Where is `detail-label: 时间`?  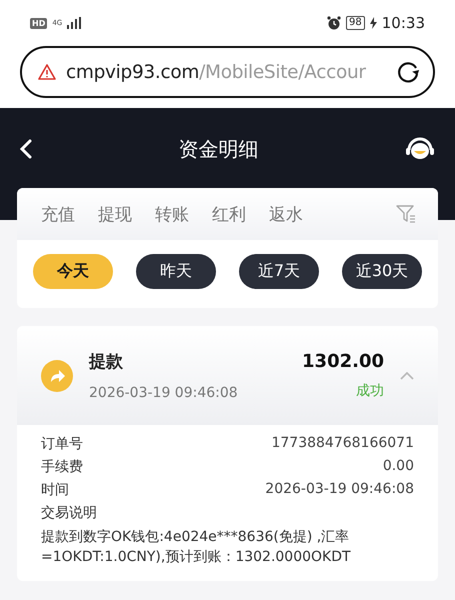 detail-label: 时间 is located at coordinates (55, 490).